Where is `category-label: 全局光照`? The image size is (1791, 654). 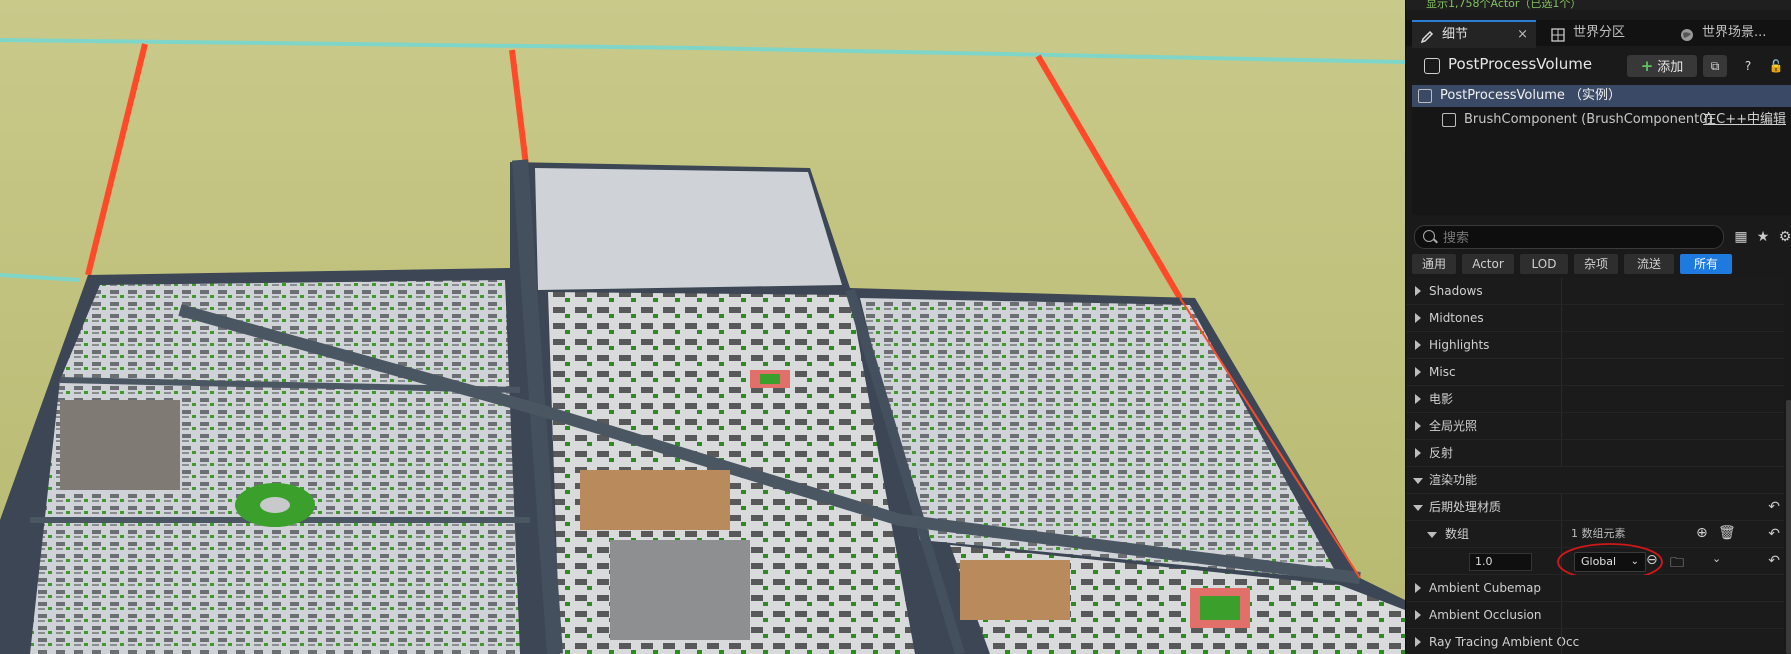 category-label: 全局光照 is located at coordinates (1453, 426).